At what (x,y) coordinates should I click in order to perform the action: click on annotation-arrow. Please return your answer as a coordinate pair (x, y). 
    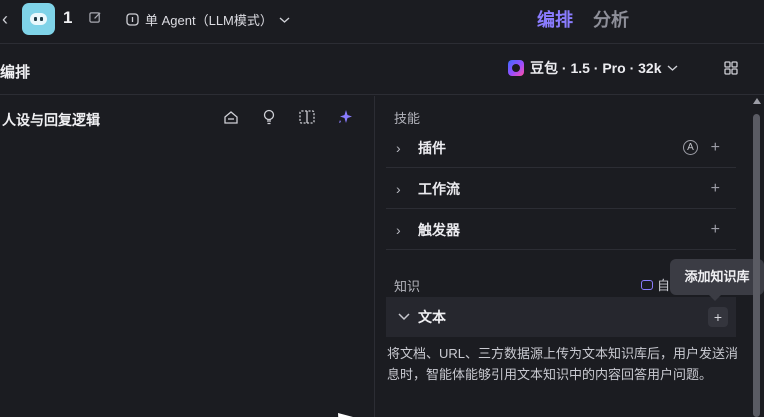
    Looking at the image, I should click on (345, 415).